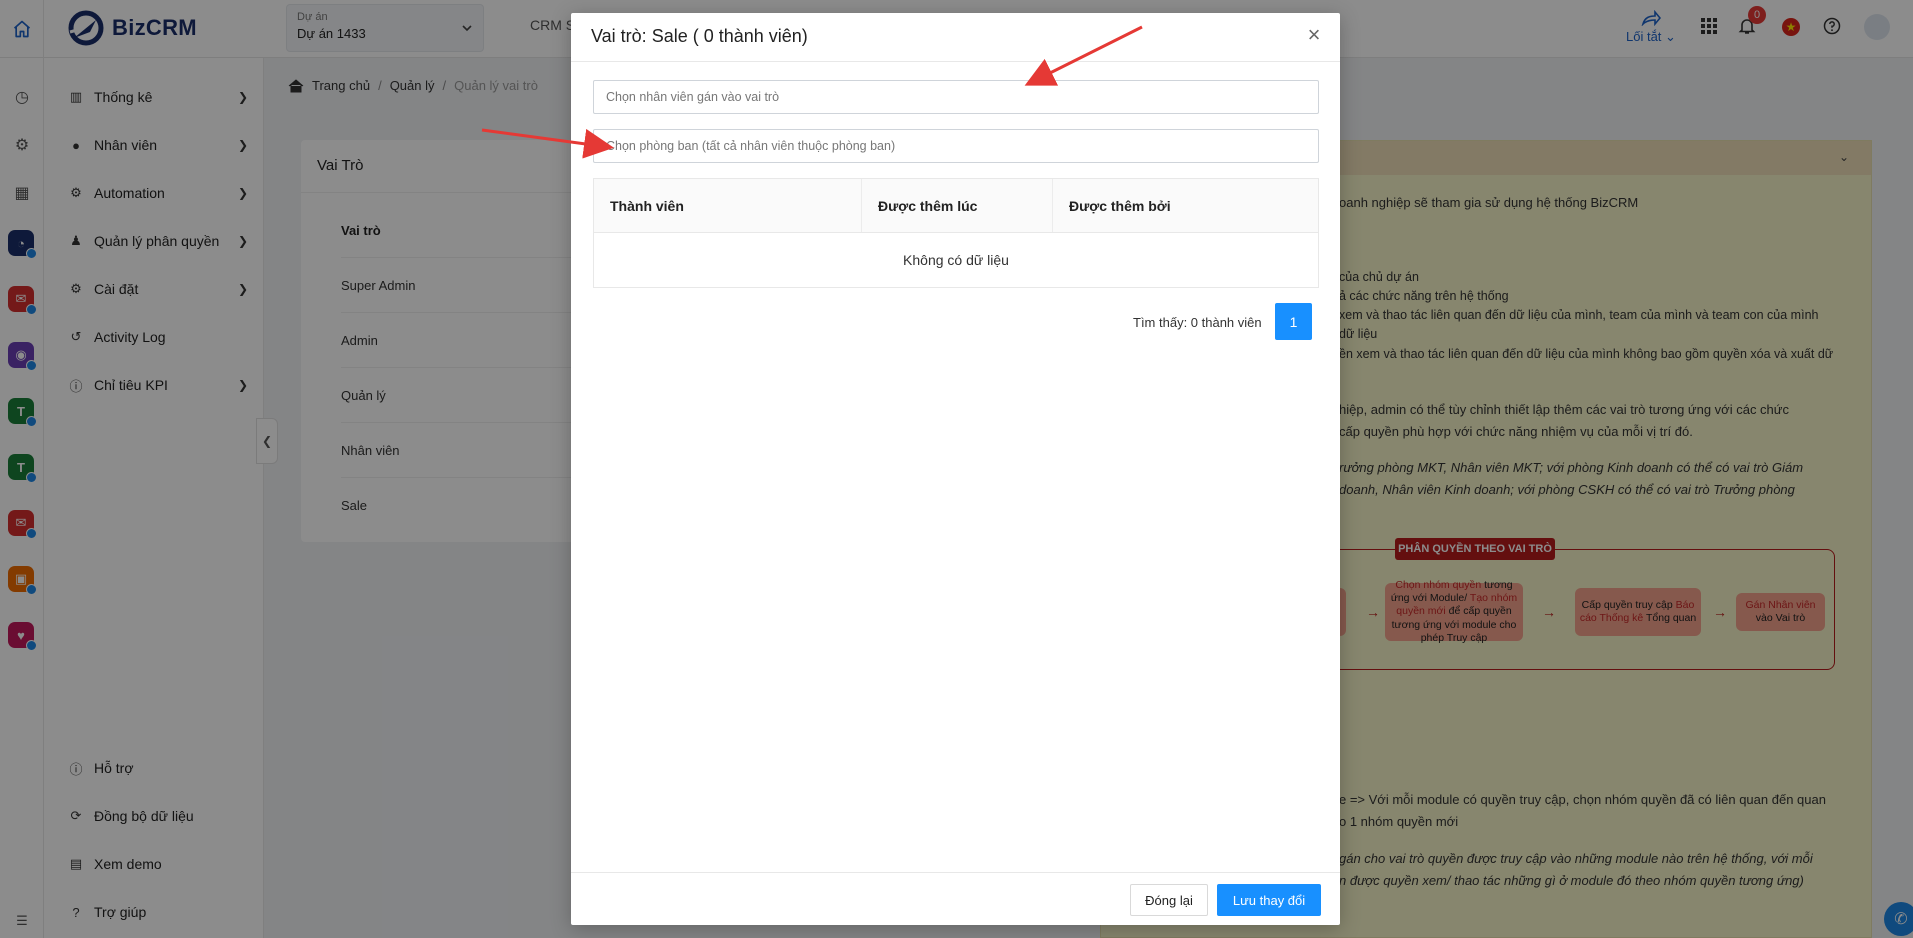 The image size is (1913, 938). Describe the element at coordinates (955, 898) in the screenshot. I see `dialog-footer: Đóng lại Lưu thay đổi` at that location.